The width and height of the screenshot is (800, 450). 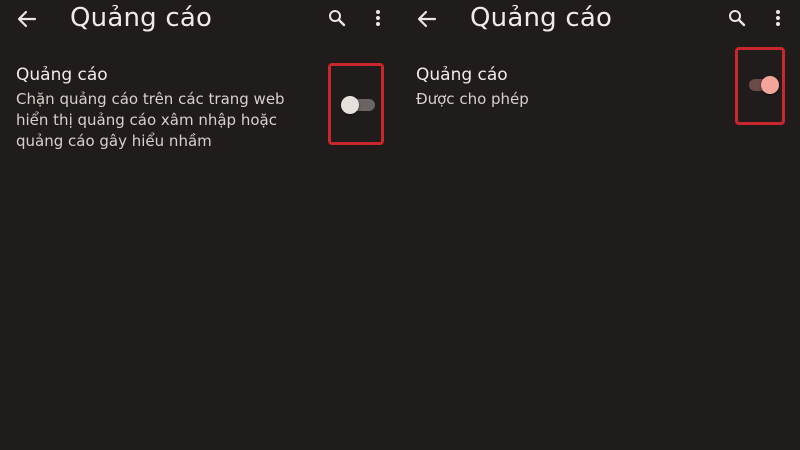 What do you see at coordinates (472, 99) in the screenshot?
I see `setting-description: Được cho phép` at bounding box center [472, 99].